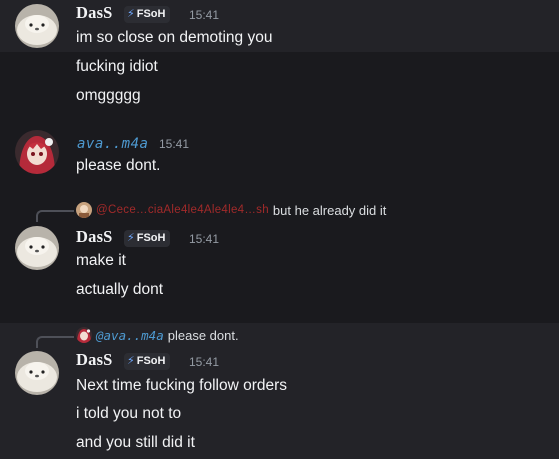 Image resolution: width=559 pixels, height=459 pixels. Describe the element at coordinates (112, 144) in the screenshot. I see `username: ava..m4a` at that location.